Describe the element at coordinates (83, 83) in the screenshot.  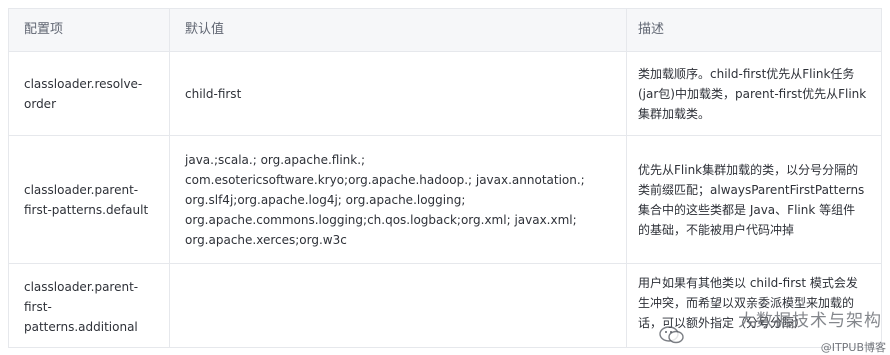
I see `row1-key-line: classloader.resolve-` at that location.